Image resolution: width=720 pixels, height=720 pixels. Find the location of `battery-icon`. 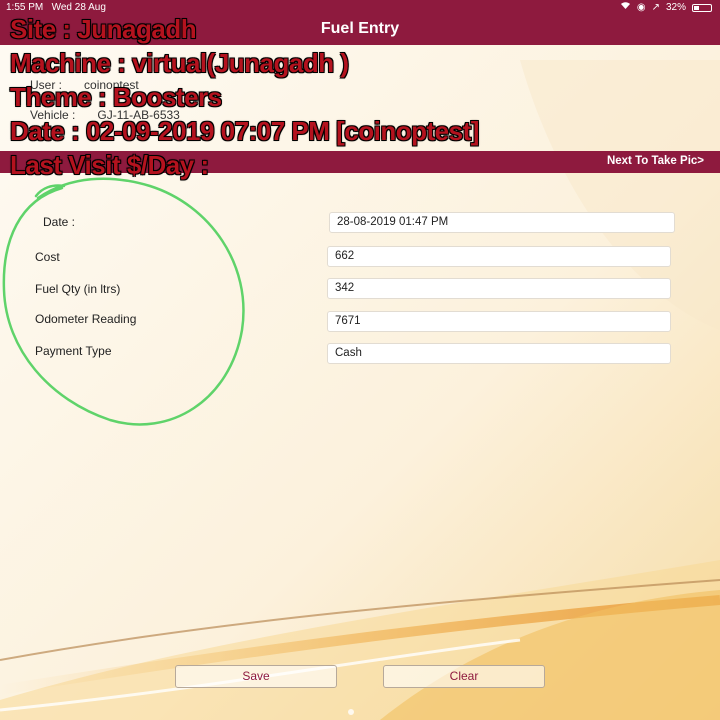

battery-icon is located at coordinates (702, 7).